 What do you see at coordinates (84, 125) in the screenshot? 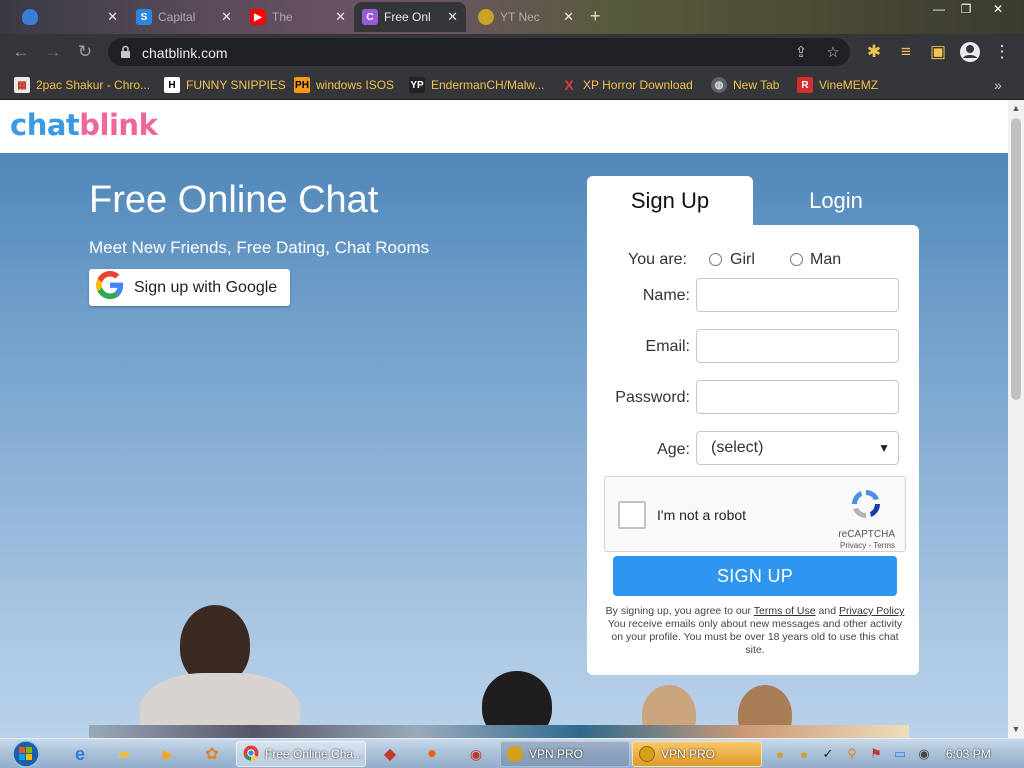
I see `chatblink-logo: chatblink` at bounding box center [84, 125].